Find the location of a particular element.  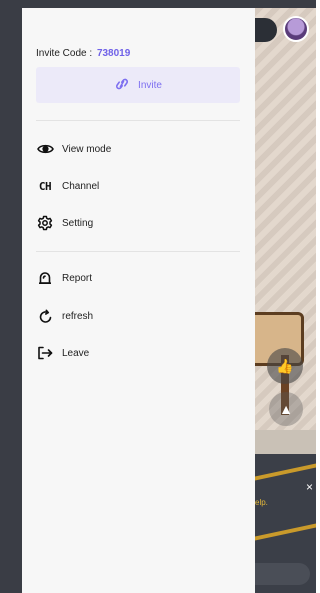

status-strip is located at coordinates (285, 4).